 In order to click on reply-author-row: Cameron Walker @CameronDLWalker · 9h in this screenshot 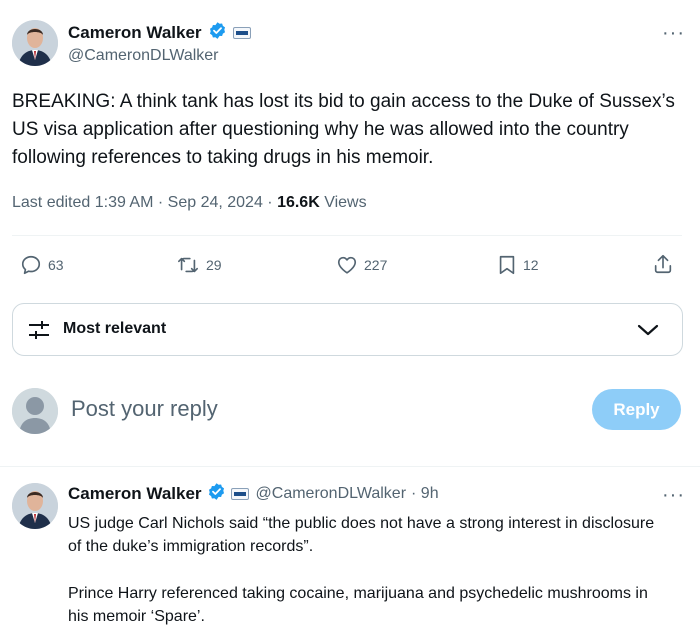, I will do `click(253, 494)`.